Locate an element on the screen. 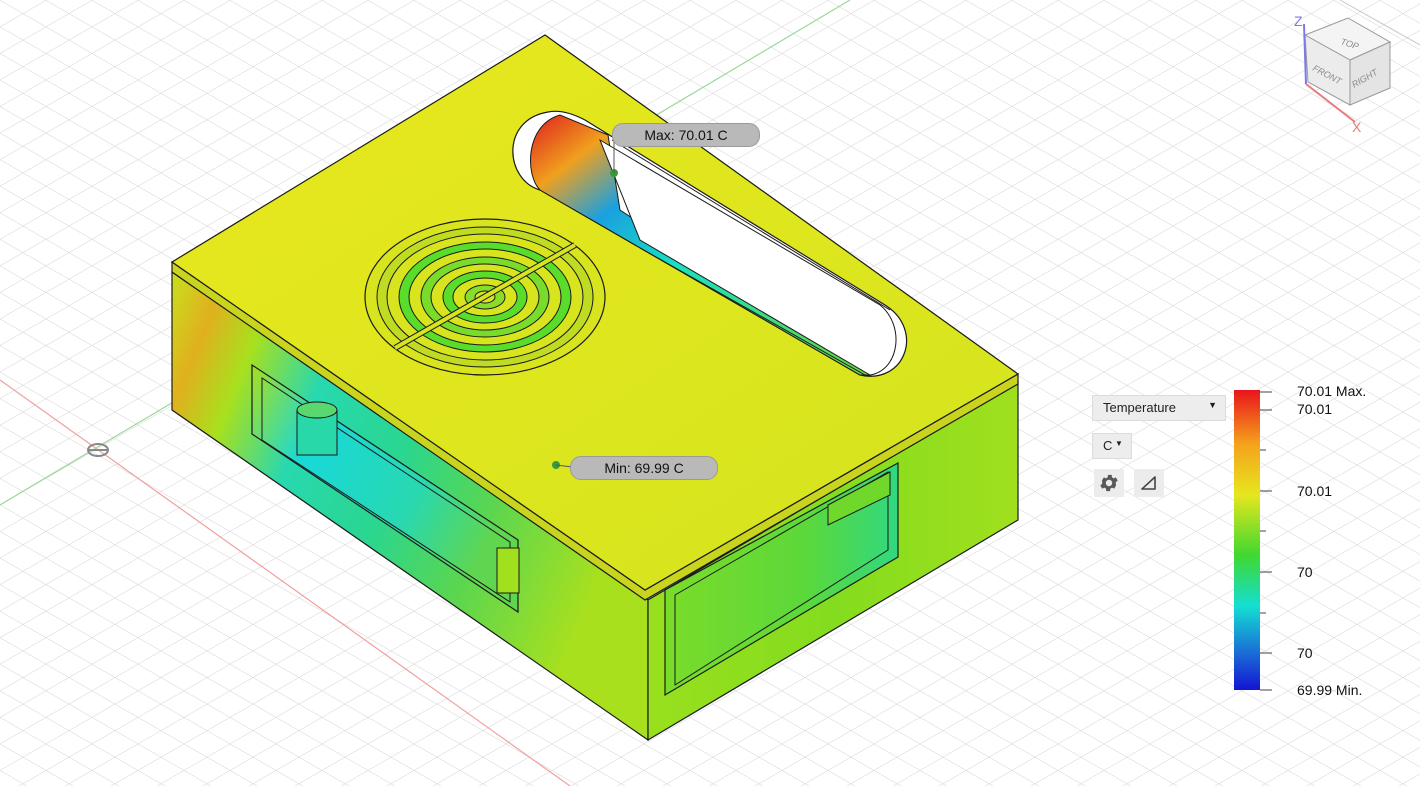  axis-x-label: X is located at coordinates (1357, 127).